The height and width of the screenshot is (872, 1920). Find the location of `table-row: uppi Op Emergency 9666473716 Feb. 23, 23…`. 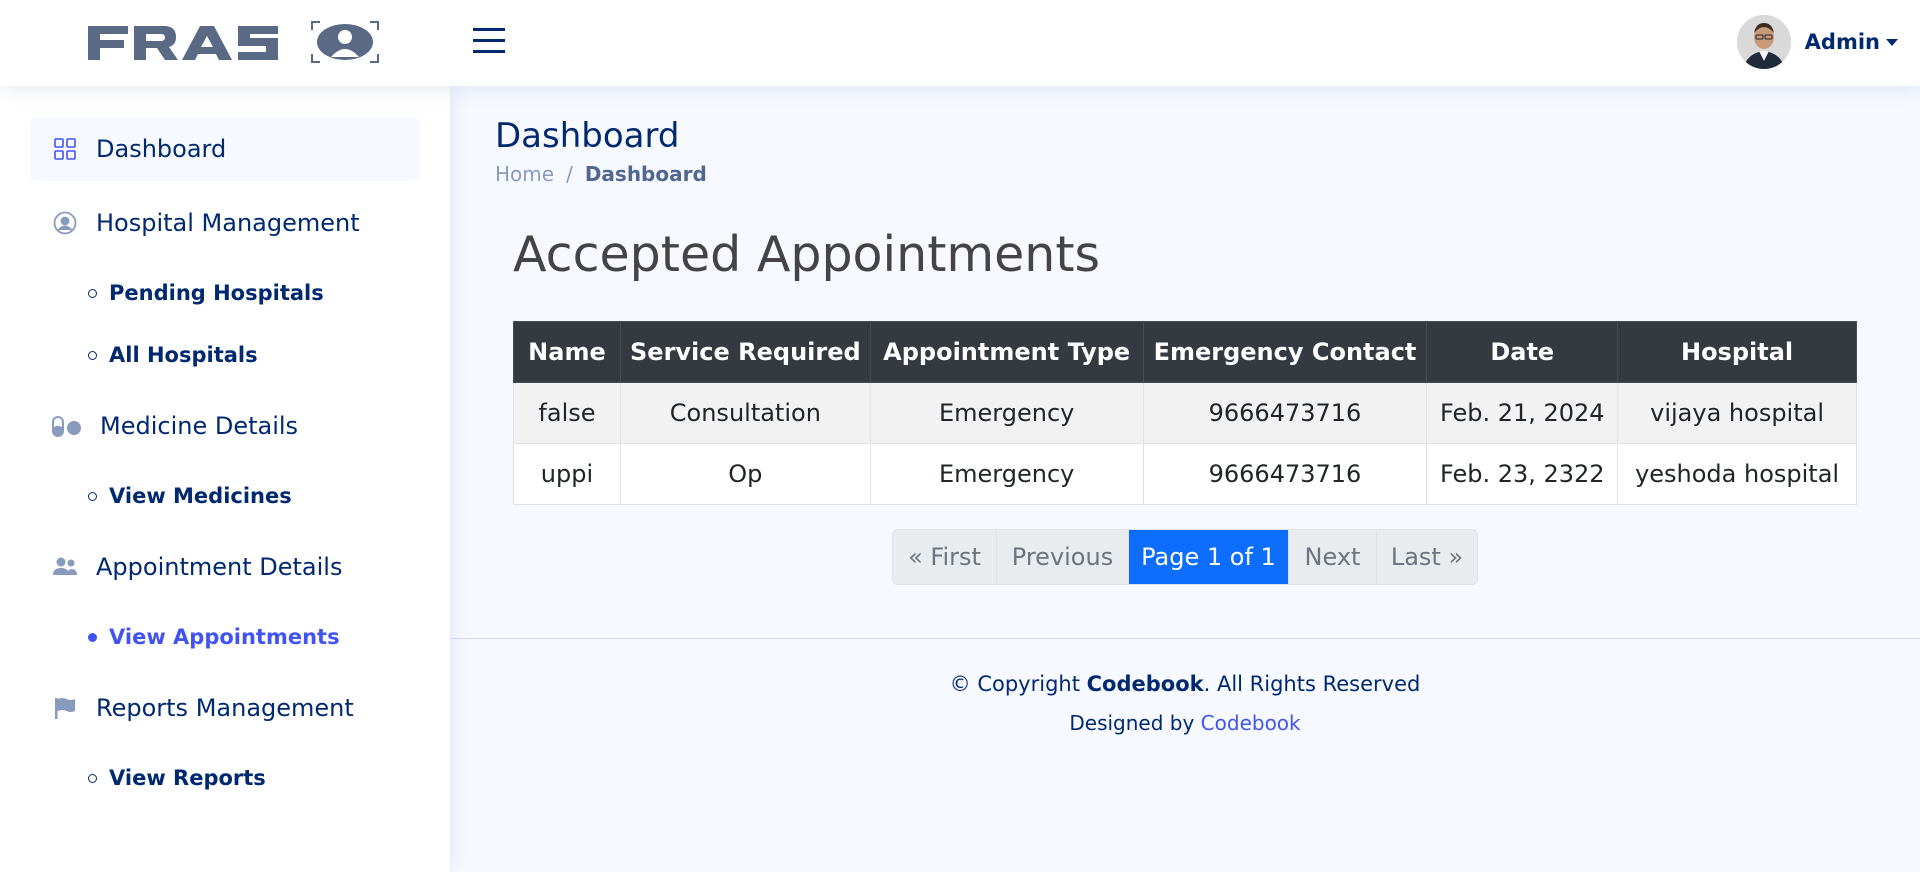

table-row: uppi Op Emergency 9666473716 Feb. 23, 23… is located at coordinates (1185, 474).